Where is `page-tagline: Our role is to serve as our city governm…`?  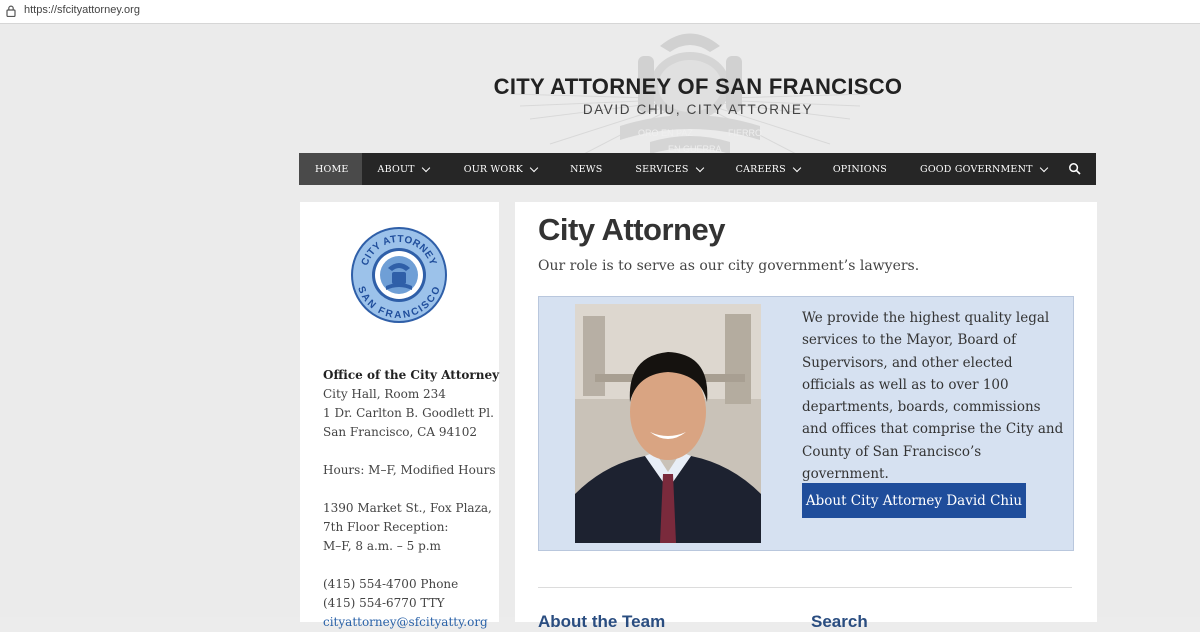
page-tagline: Our role is to serve as our city governm… is located at coordinates (729, 266).